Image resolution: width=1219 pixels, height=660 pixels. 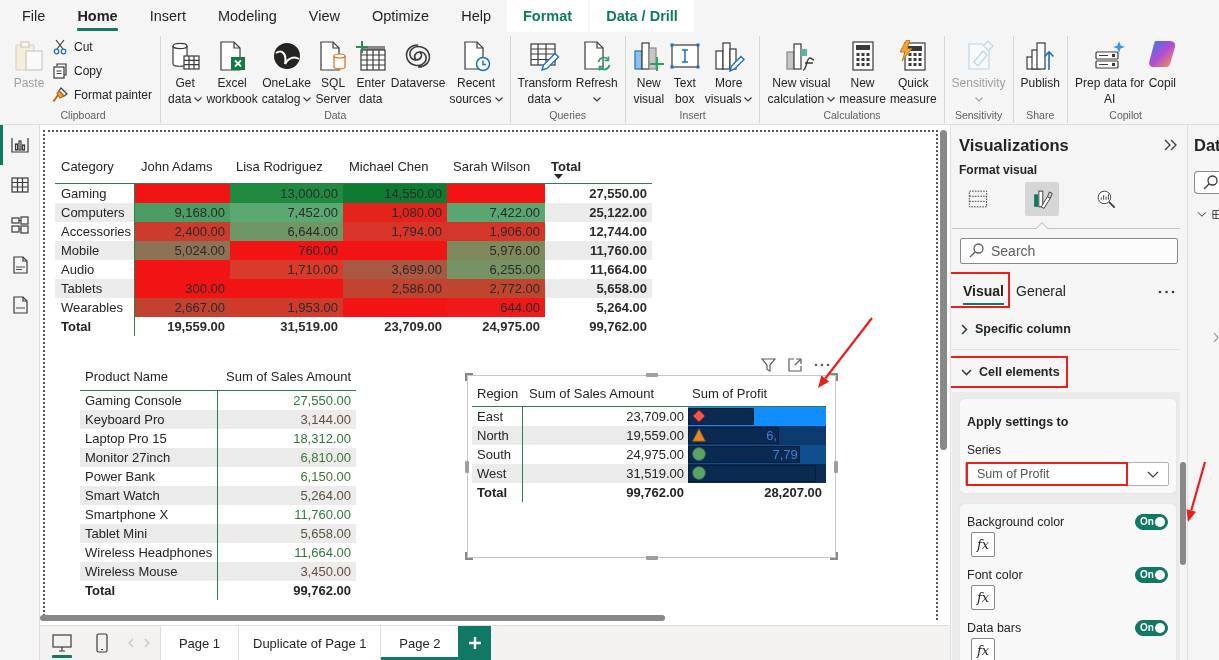 I want to click on add-page-button, so click(x=475, y=643).